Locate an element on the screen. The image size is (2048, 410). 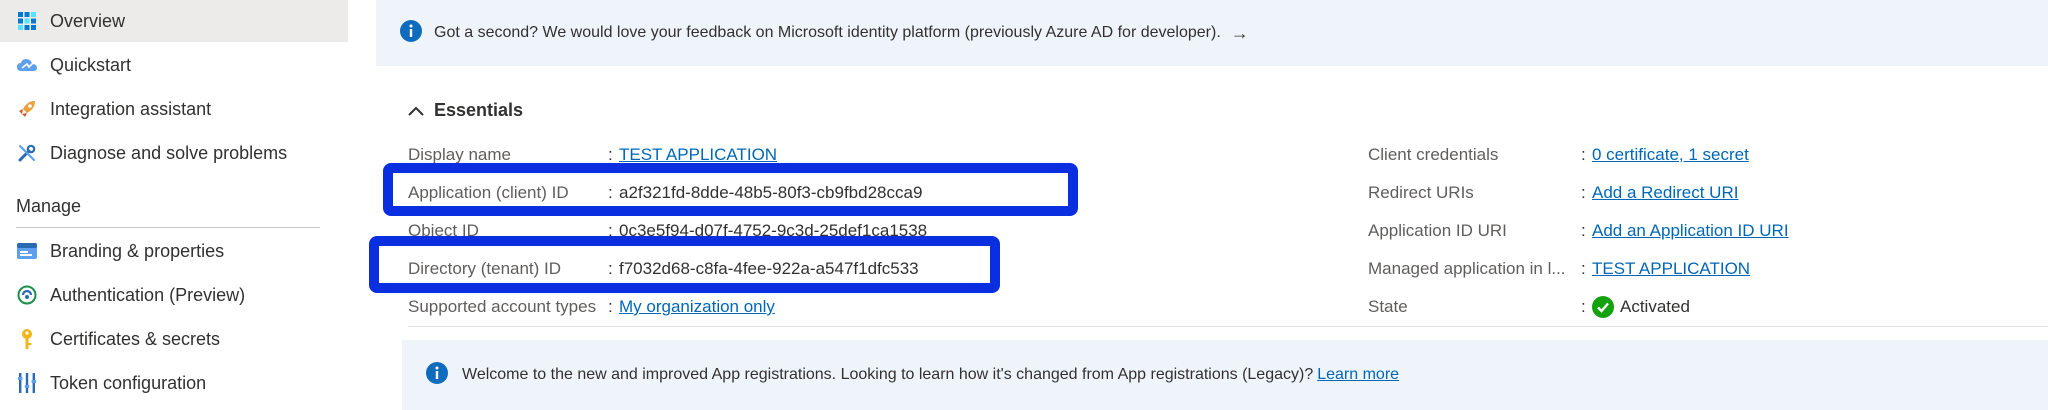
client-credentials-link: 0 certificate, 1 secret is located at coordinates (1670, 155).